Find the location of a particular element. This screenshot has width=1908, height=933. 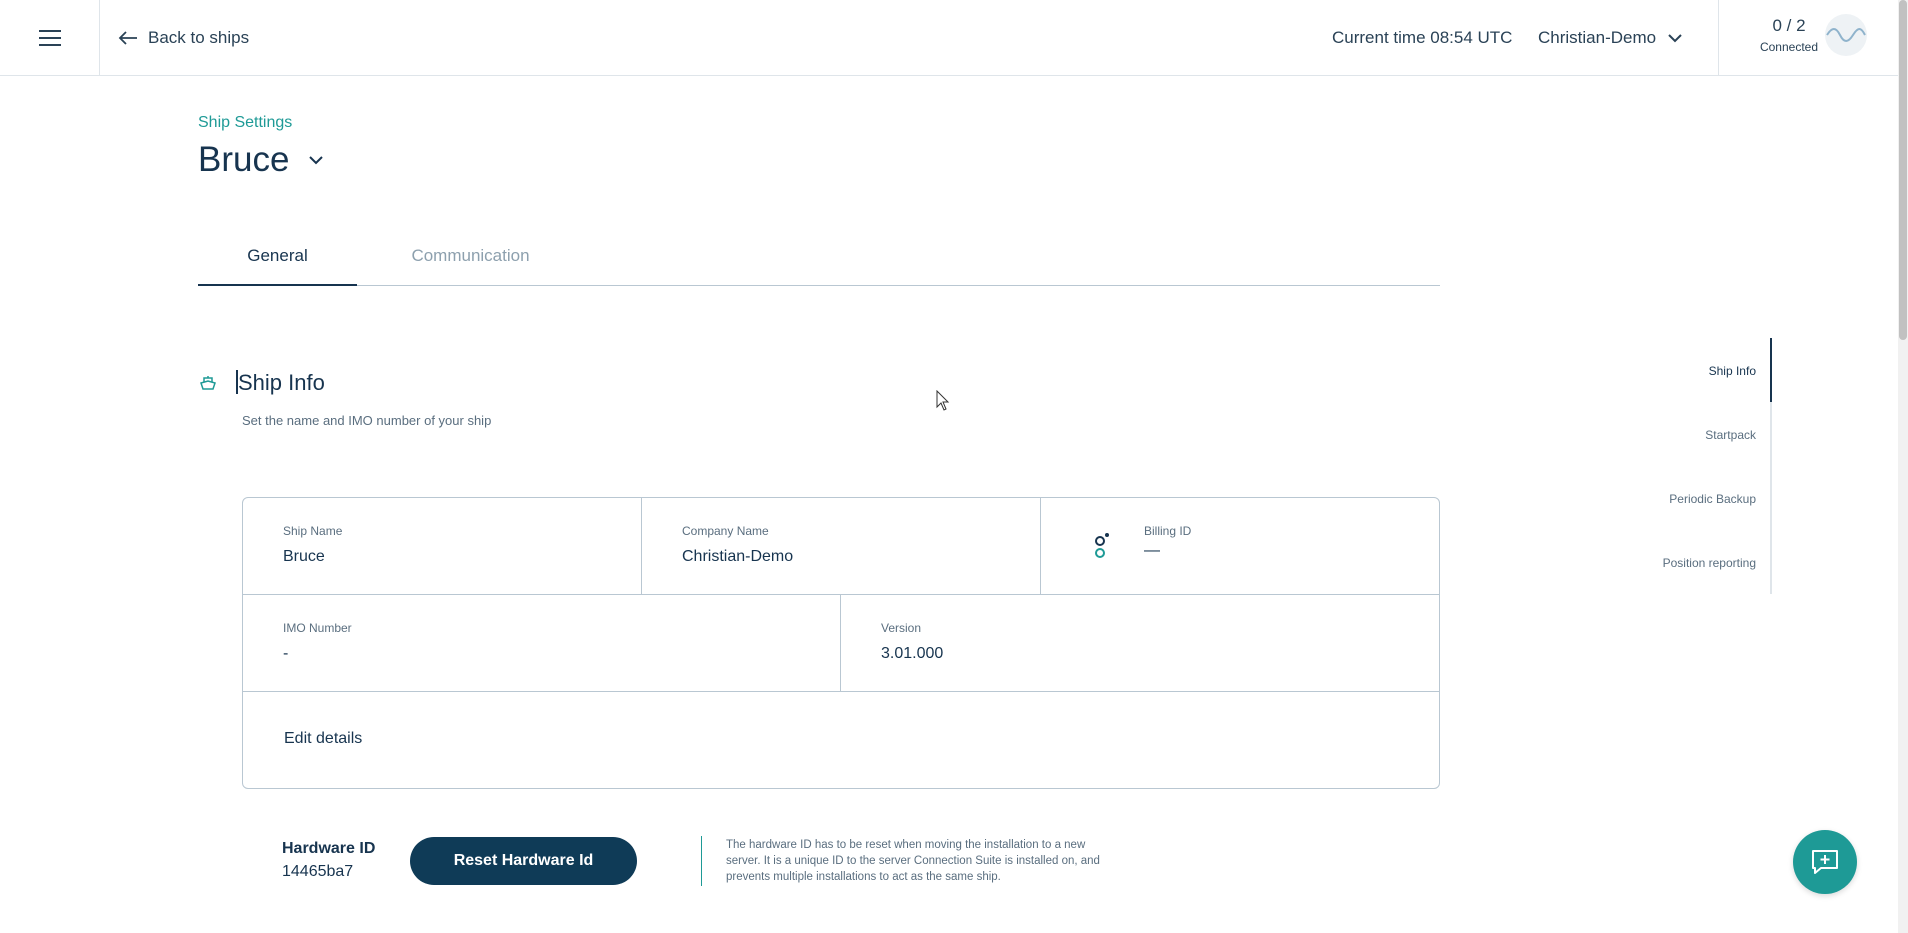

section-title: Ship Info is located at coordinates (281, 382).